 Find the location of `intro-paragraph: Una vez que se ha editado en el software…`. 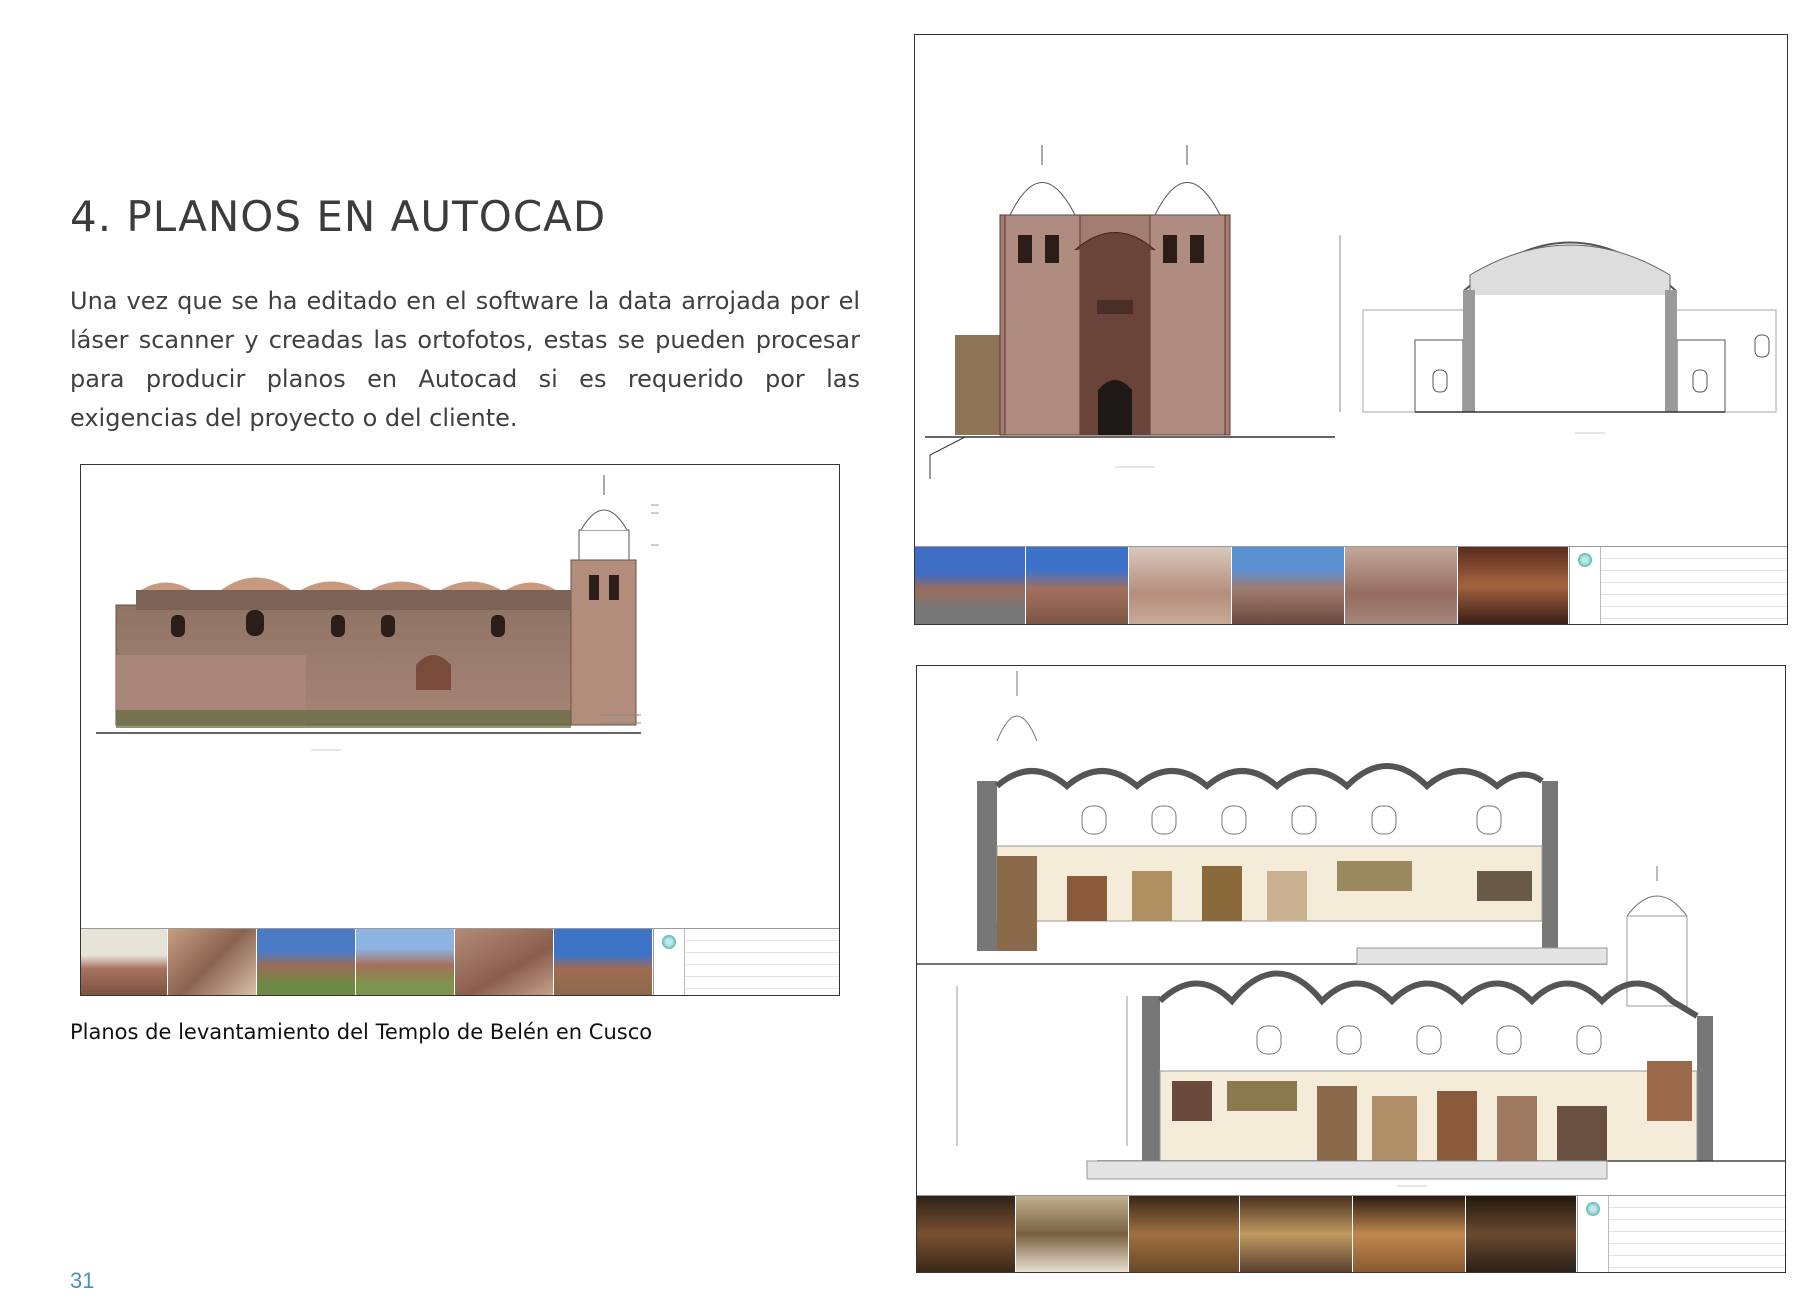

intro-paragraph: Una vez que se ha editado en el software… is located at coordinates (465, 359).